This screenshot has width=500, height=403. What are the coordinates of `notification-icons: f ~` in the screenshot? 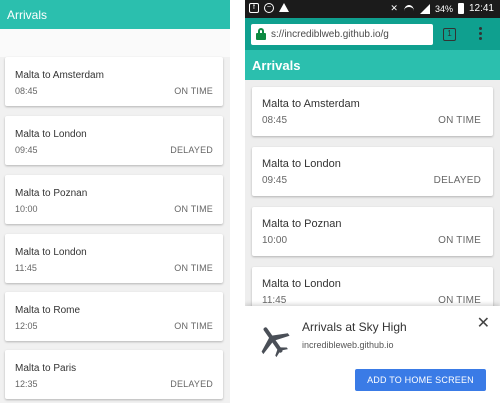 It's located at (269, 8).